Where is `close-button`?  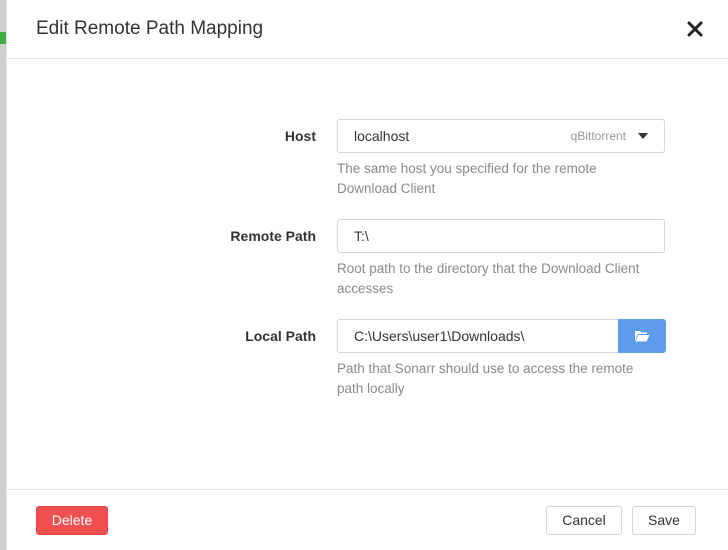
close-button is located at coordinates (695, 29).